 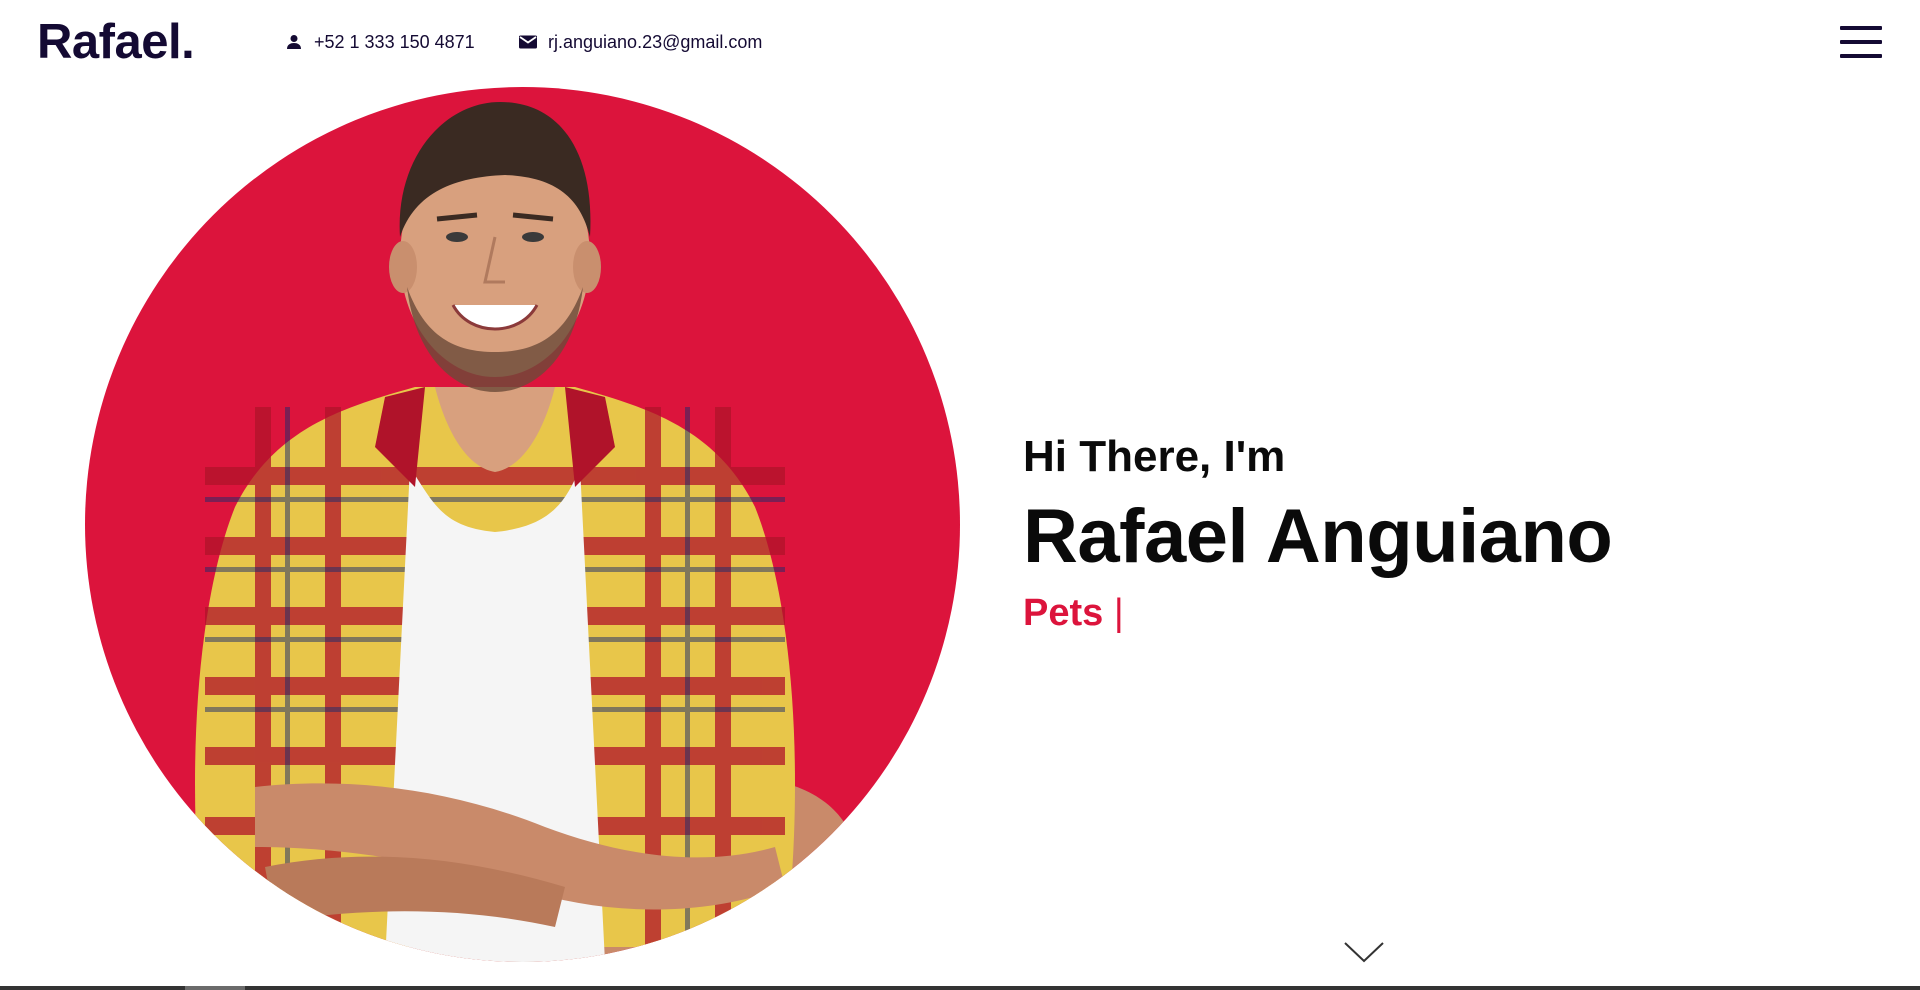 I want to click on email-link: rj.anguiano.23@gmail.com, so click(x=640, y=42).